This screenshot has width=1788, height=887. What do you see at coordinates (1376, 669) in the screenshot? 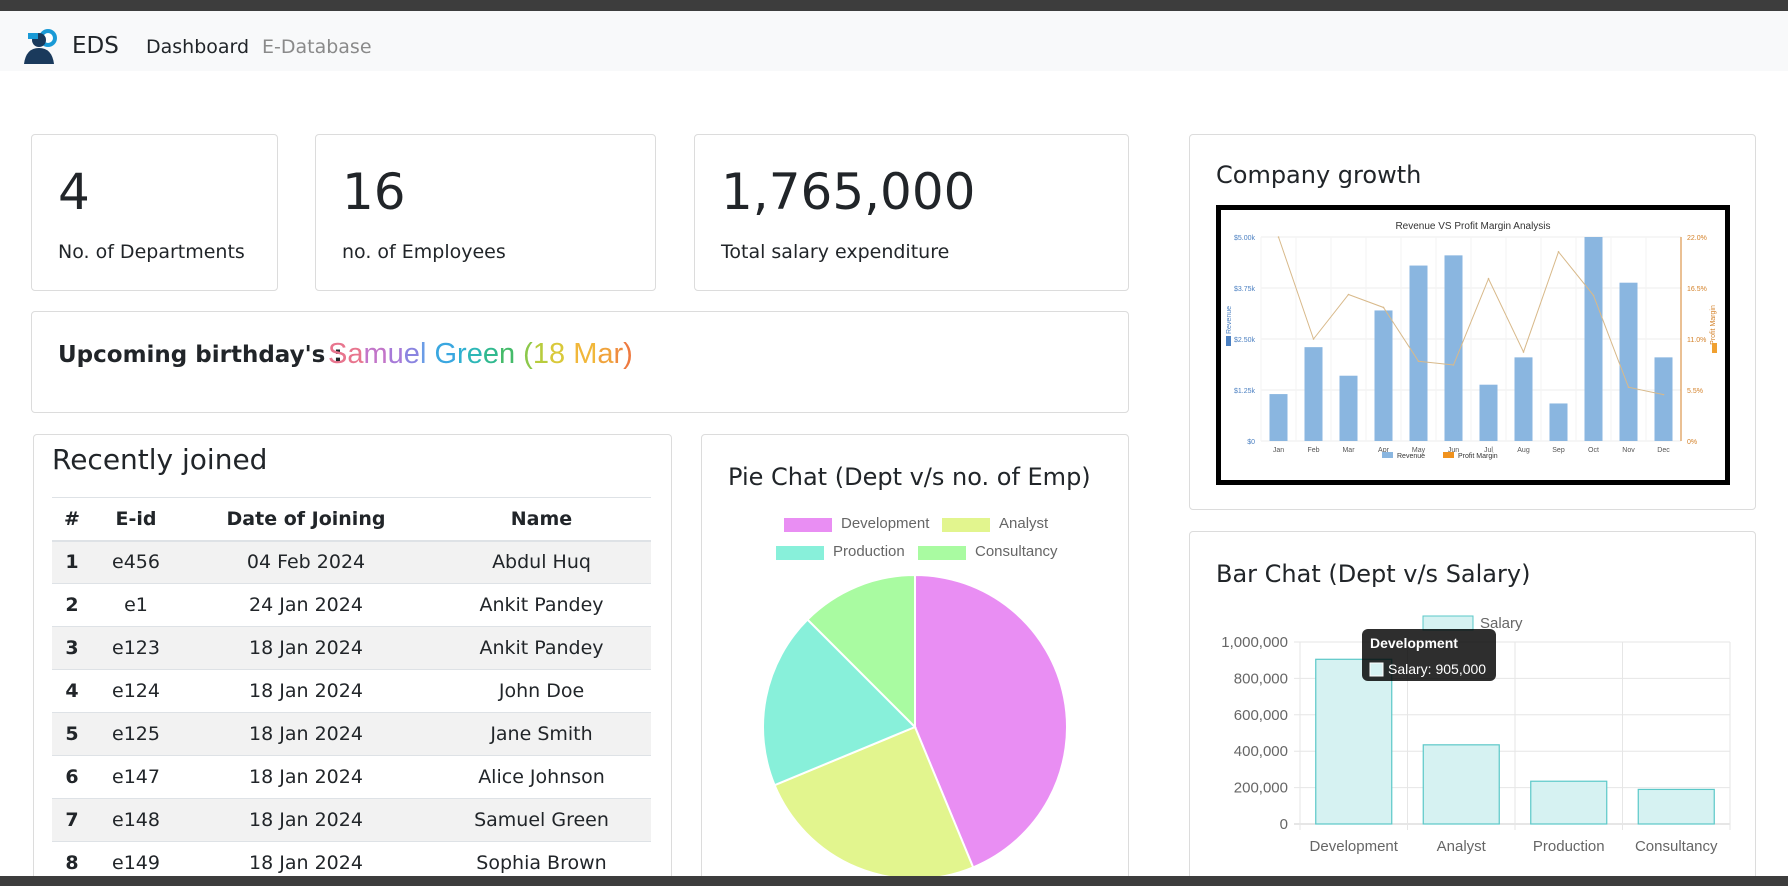
I see `tooltip-swatch` at bounding box center [1376, 669].